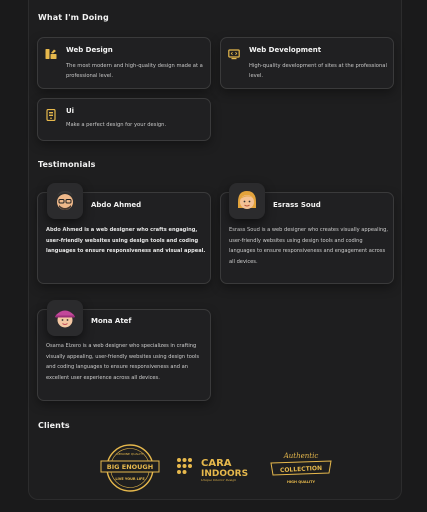 The height and width of the screenshot is (512, 427). Describe the element at coordinates (218, 480) in the screenshot. I see `svg-text: Unique Interior Design` at that location.